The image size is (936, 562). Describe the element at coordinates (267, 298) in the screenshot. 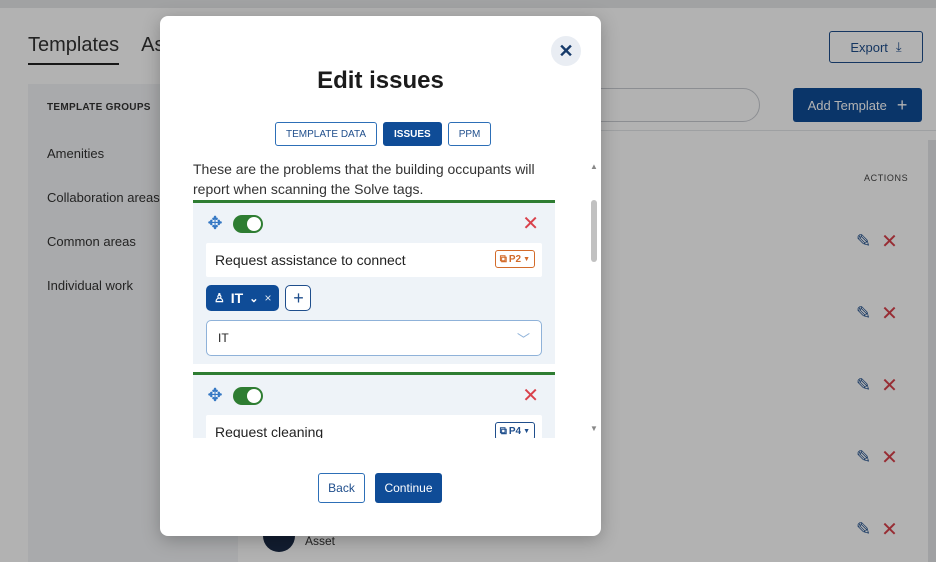

I see `remove-chip-icon: ×` at that location.